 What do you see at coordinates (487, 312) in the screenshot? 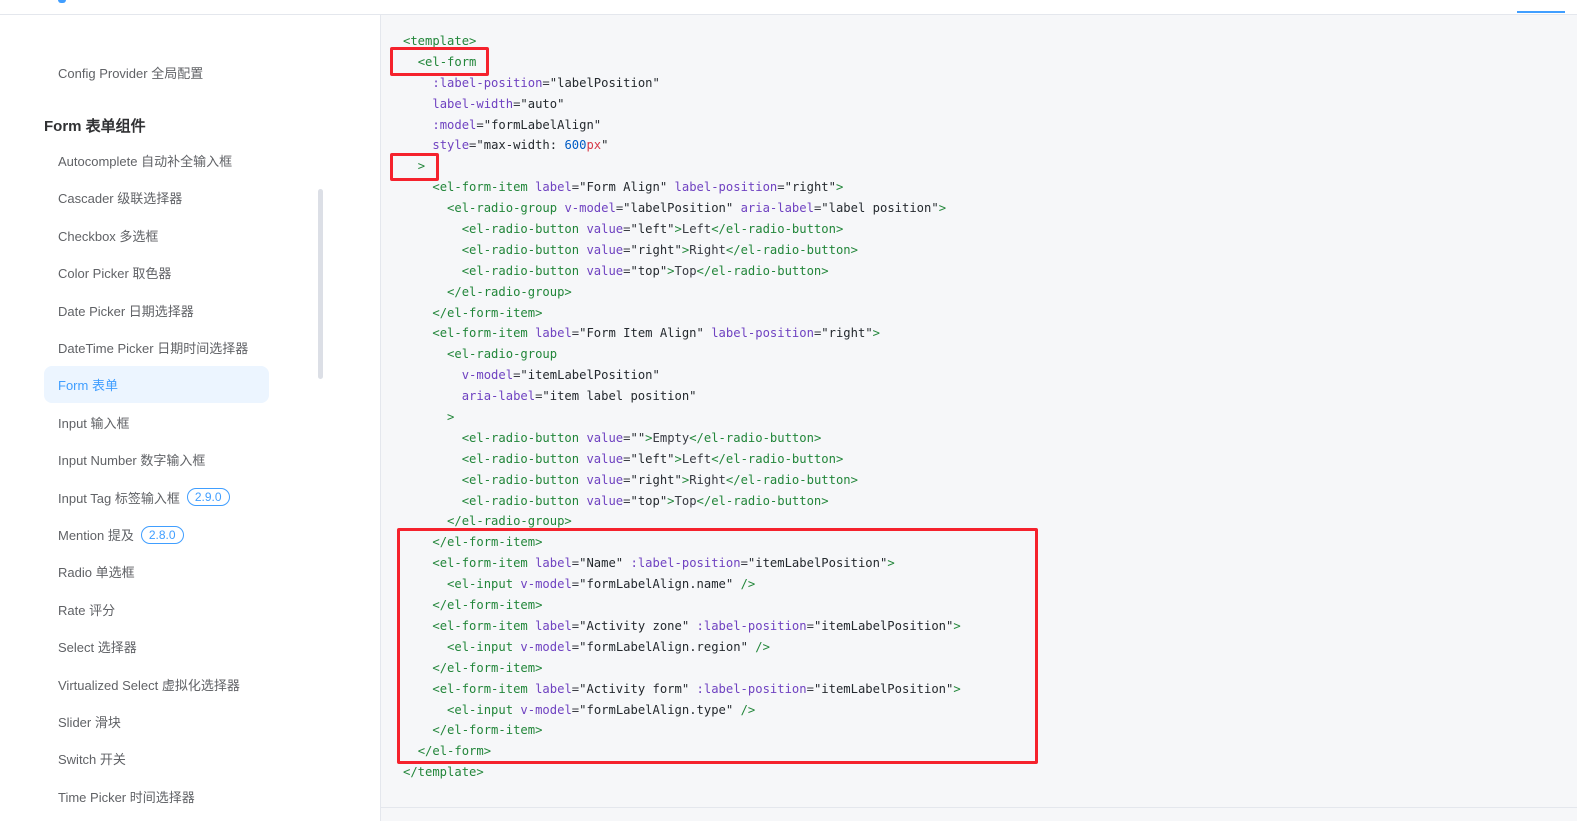
I see `code-token: </el-form-item>` at bounding box center [487, 312].